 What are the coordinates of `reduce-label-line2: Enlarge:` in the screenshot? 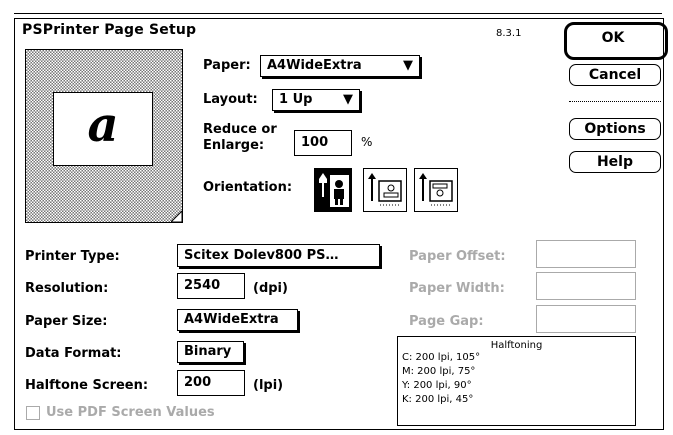 It's located at (234, 145).